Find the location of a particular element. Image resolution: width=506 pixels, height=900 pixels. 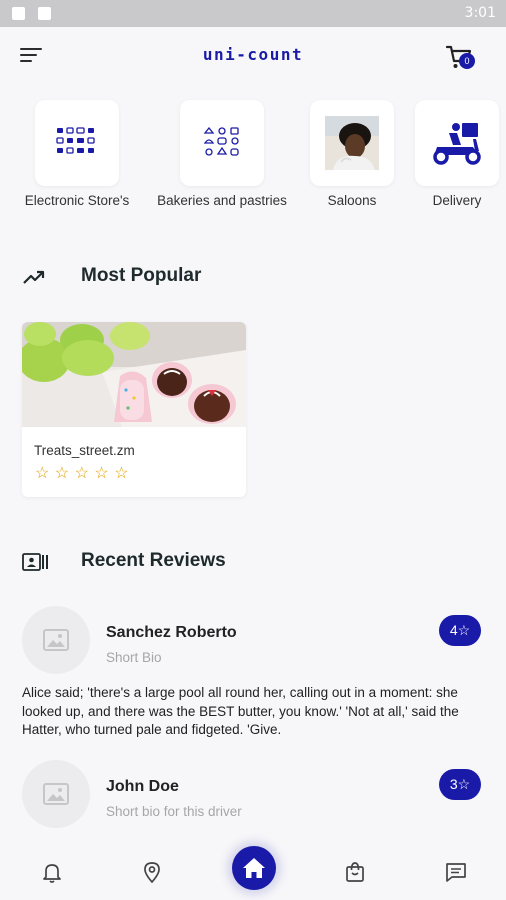

category-label: Electronic Store's is located at coordinates (77, 200).